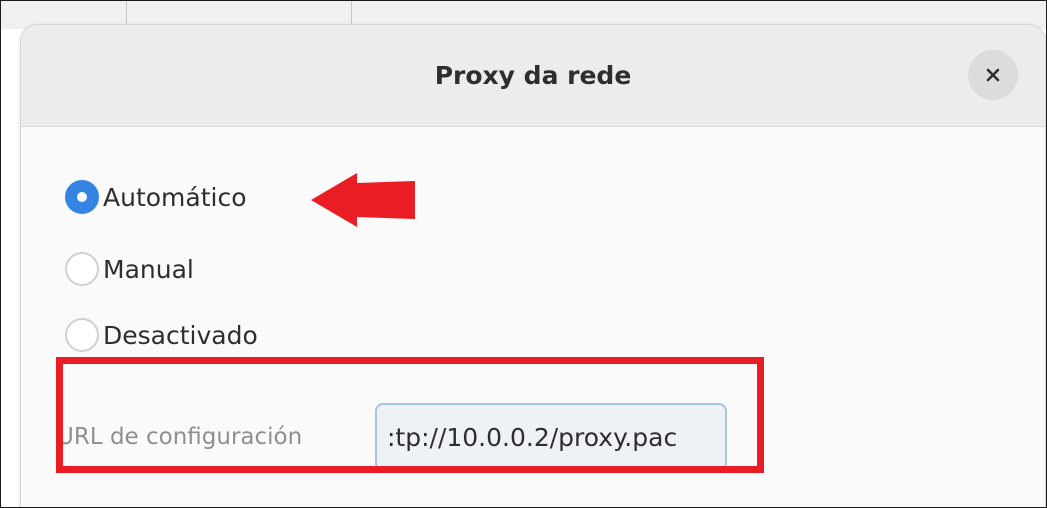 Image resolution: width=1047 pixels, height=508 pixels. What do you see at coordinates (82, 335) in the screenshot?
I see `radio-button-disabled` at bounding box center [82, 335].